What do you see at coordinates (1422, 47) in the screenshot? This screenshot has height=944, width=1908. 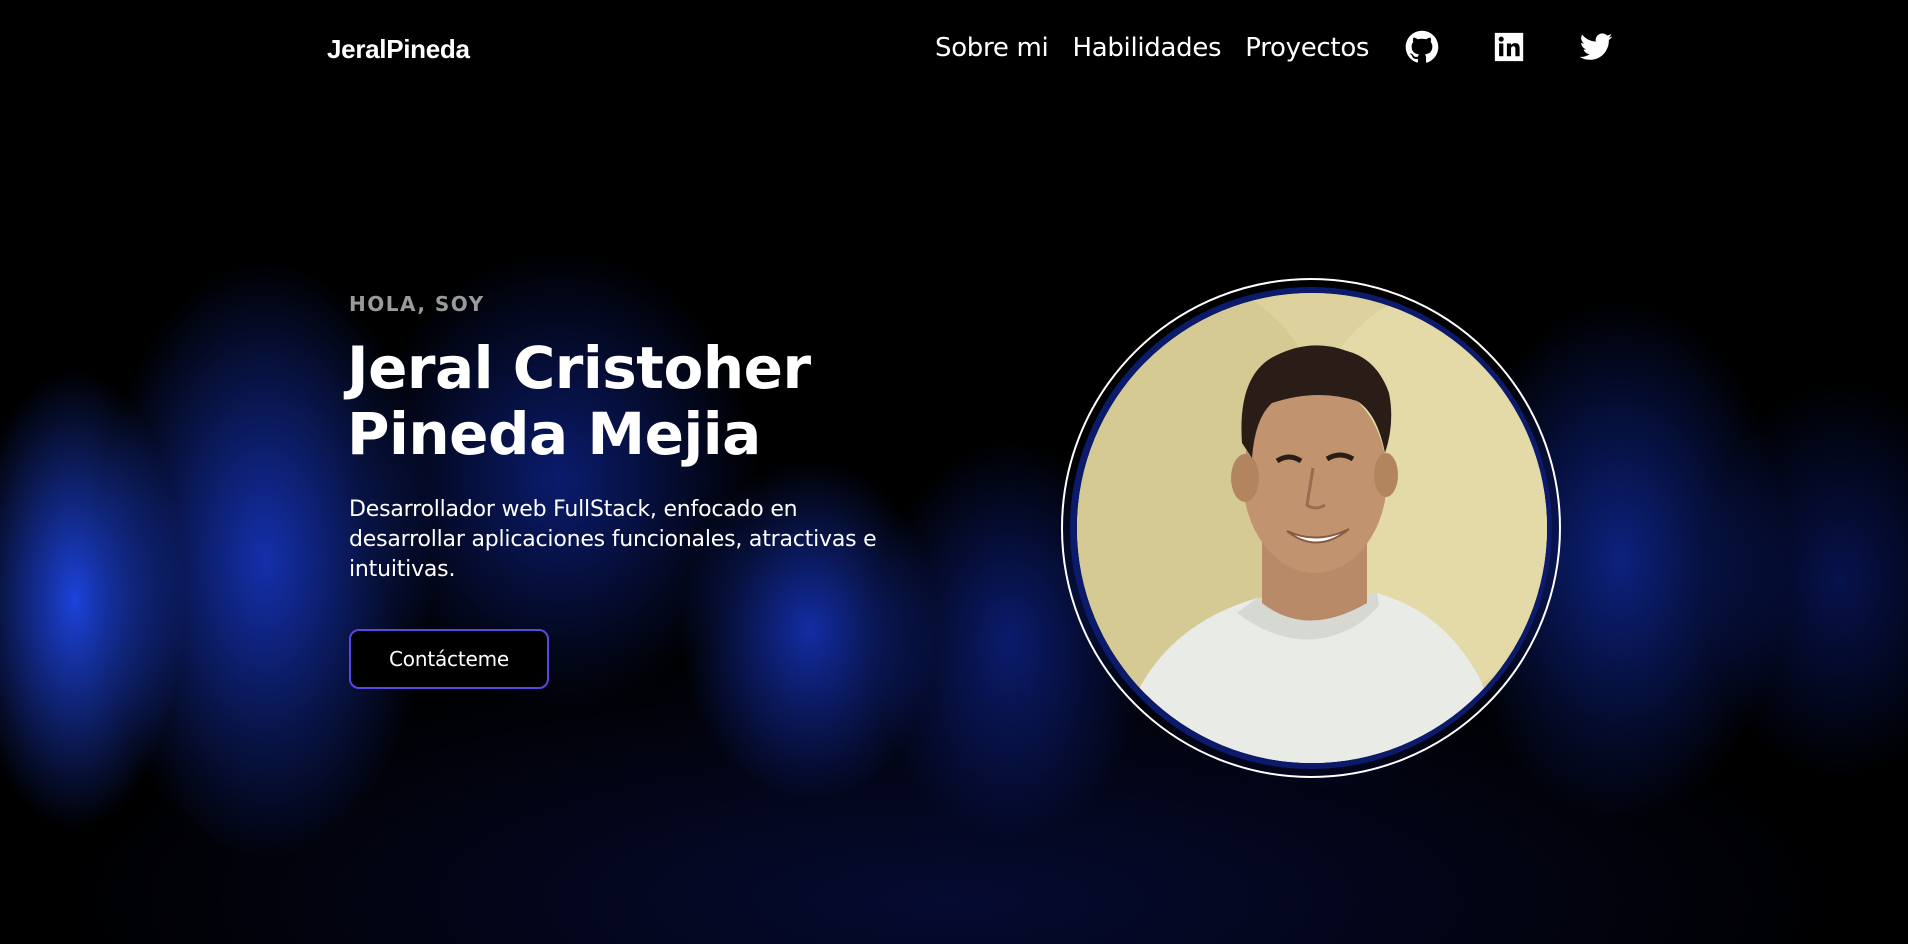 I see `github-icon` at bounding box center [1422, 47].